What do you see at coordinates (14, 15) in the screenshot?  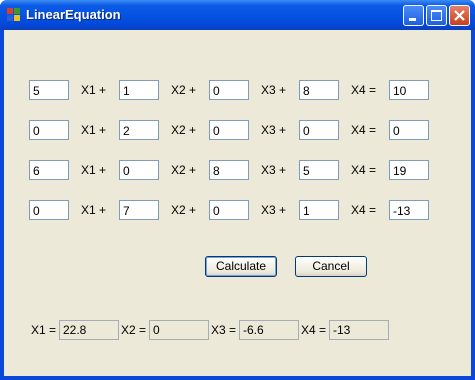 I see `app-icon` at bounding box center [14, 15].